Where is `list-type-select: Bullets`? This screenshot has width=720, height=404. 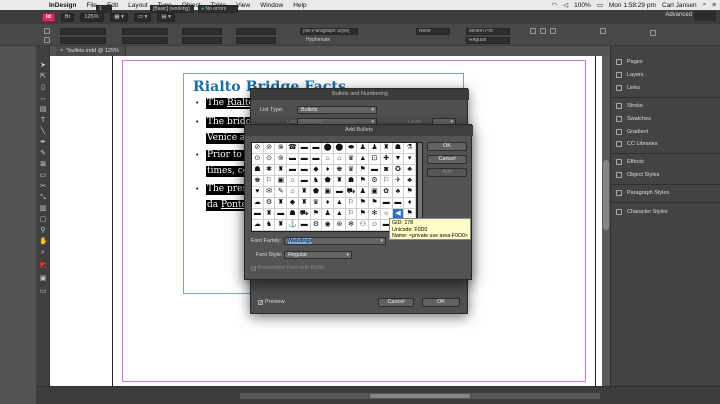
list-type-select: Bullets is located at coordinates (337, 110).